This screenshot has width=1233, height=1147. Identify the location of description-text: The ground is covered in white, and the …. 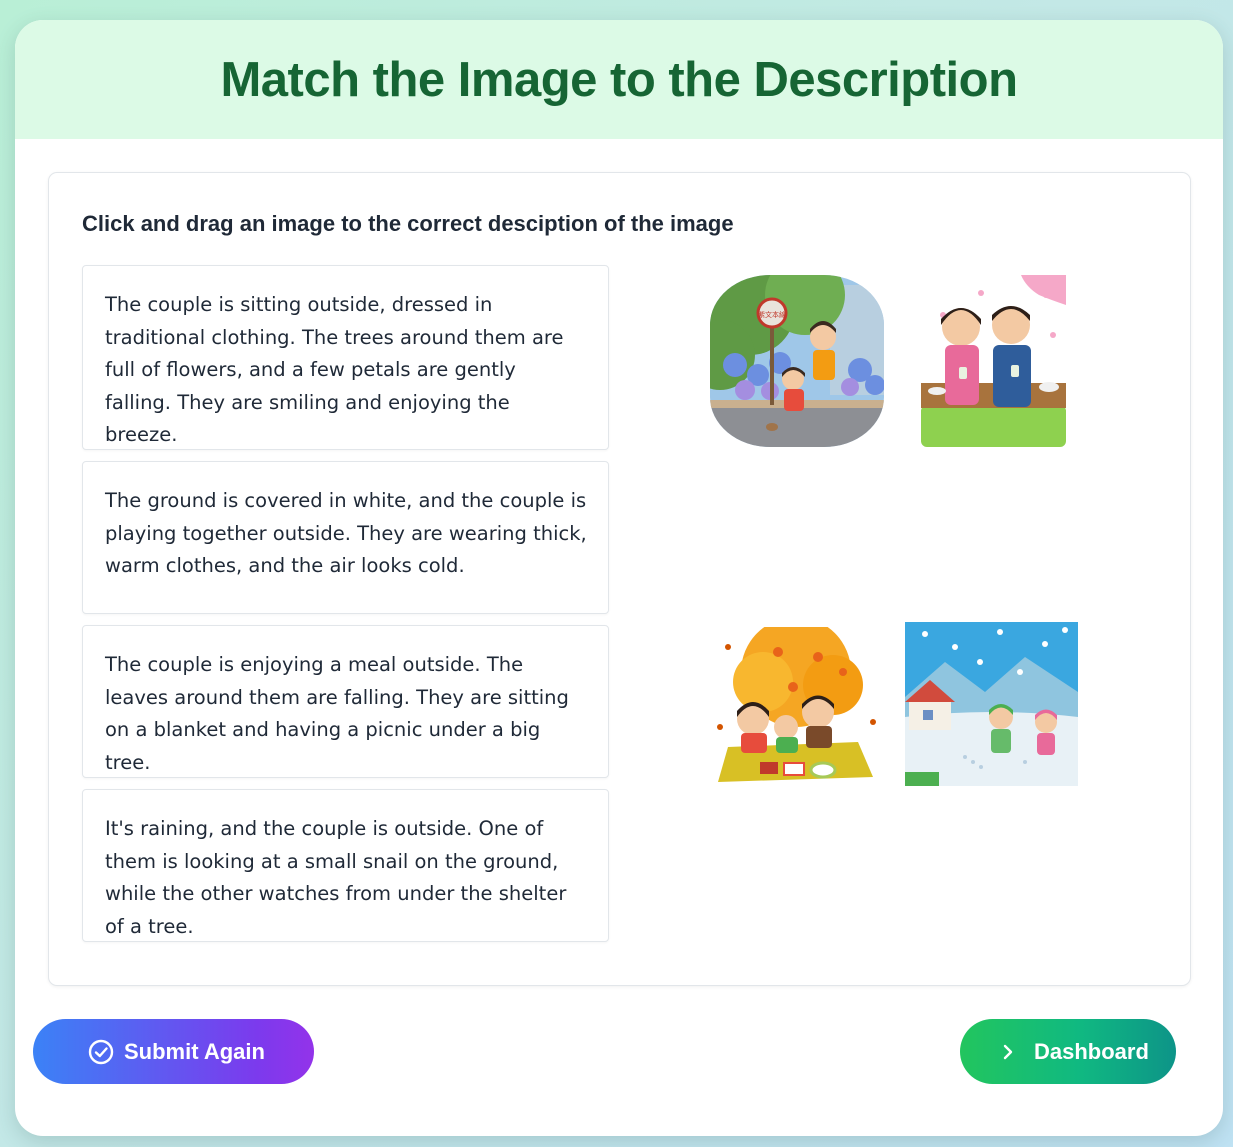
(346, 533).